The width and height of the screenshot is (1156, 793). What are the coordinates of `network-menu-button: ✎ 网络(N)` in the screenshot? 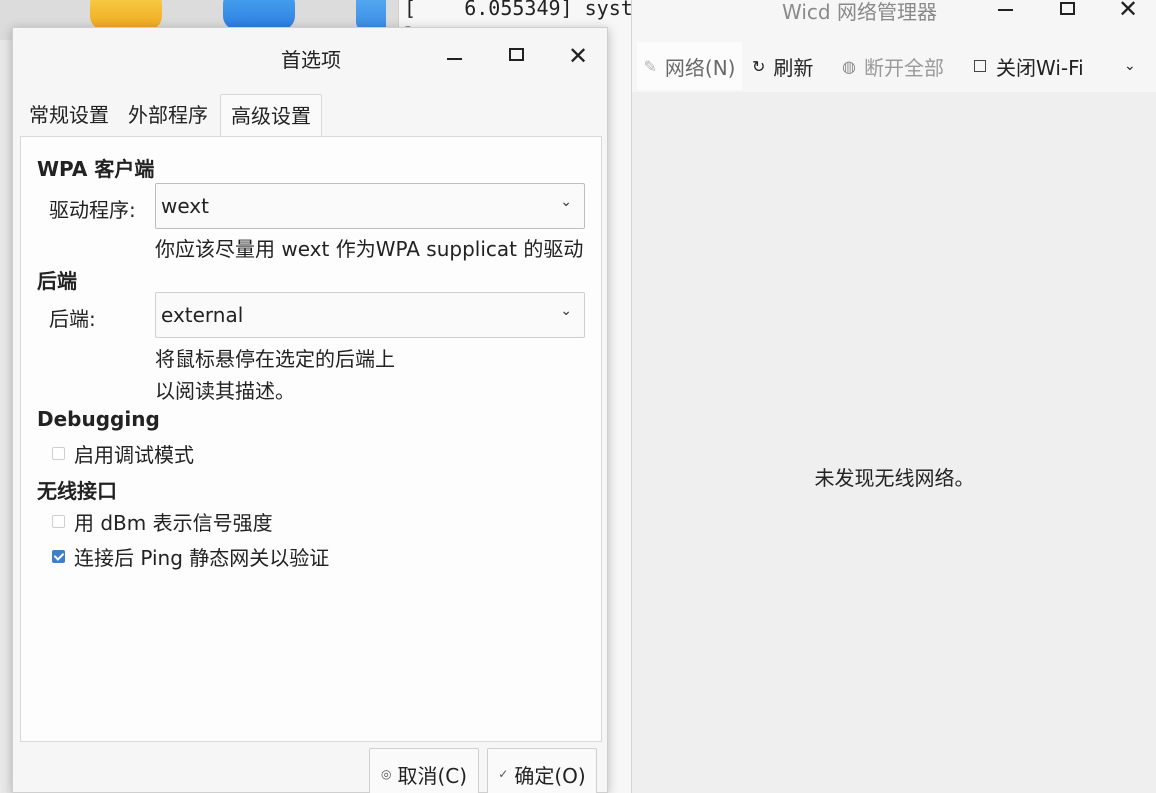 It's located at (689, 66).